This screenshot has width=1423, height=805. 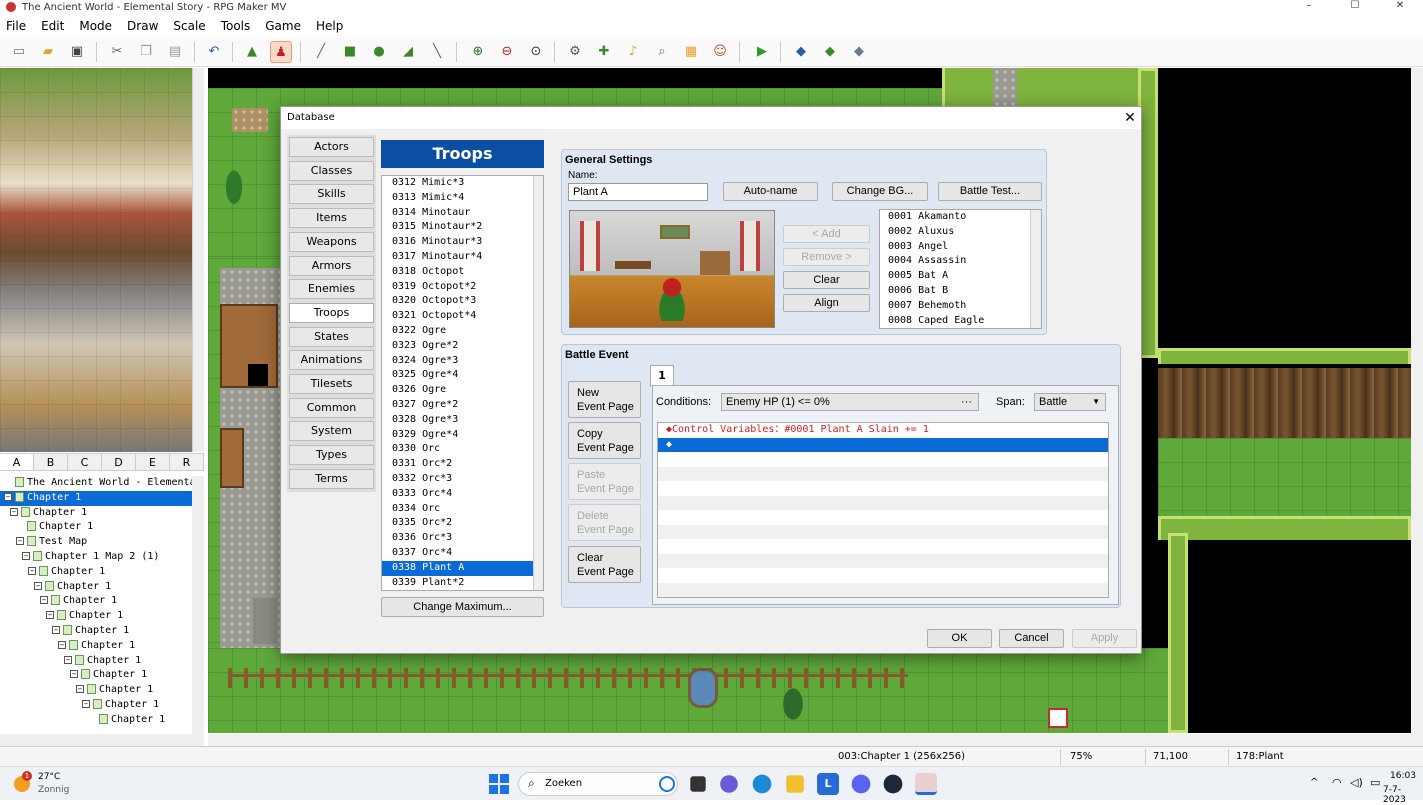 What do you see at coordinates (1031, 638) in the screenshot?
I see `cancel-button: Cancel` at bounding box center [1031, 638].